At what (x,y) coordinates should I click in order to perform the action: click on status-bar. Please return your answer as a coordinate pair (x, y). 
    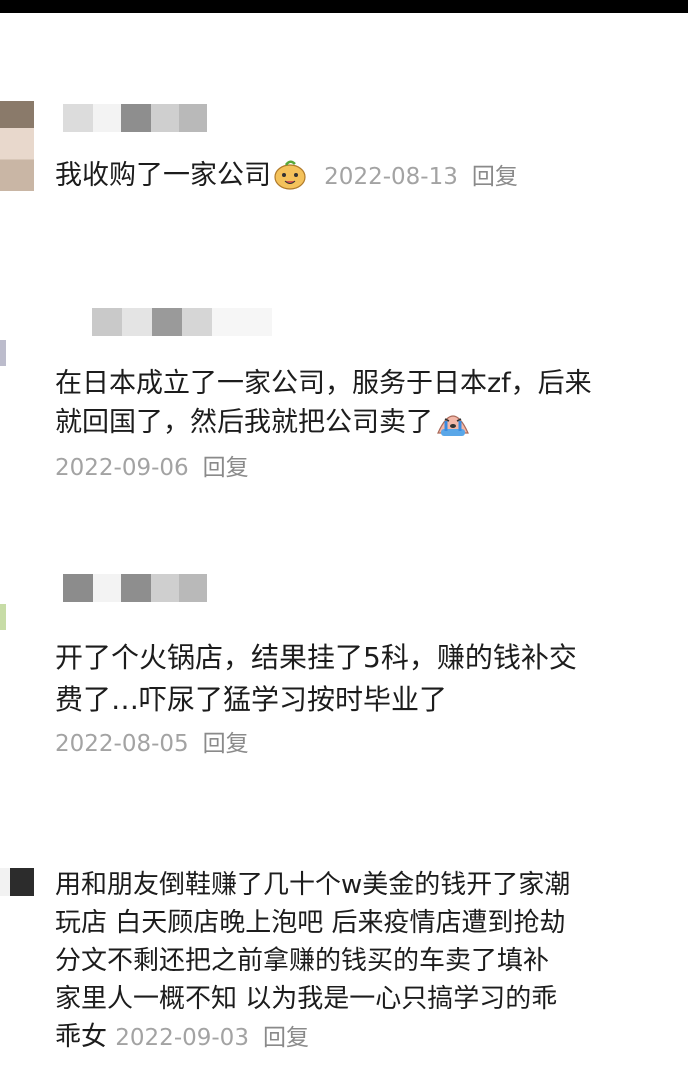
    Looking at the image, I should click on (344, 6).